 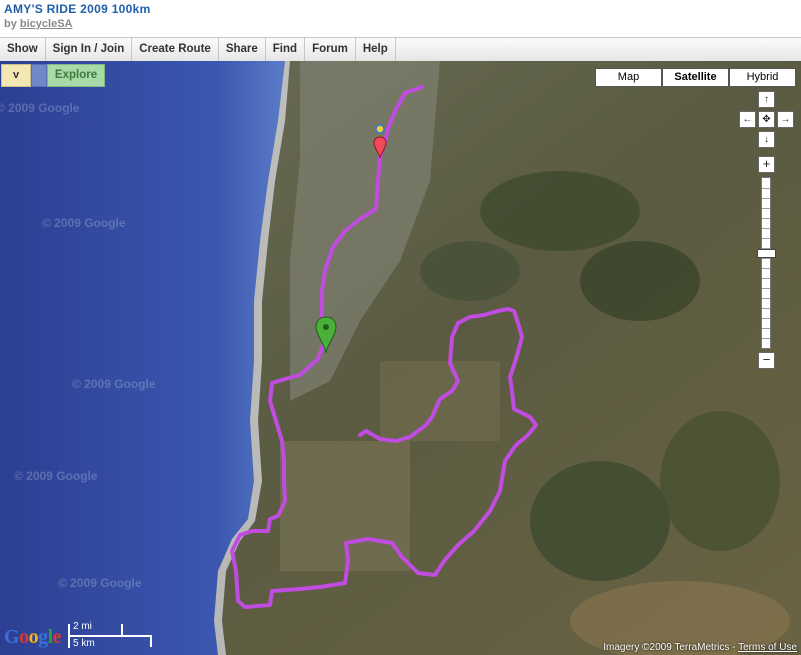 I want to click on pan-center-icon: ✥, so click(x=766, y=119).